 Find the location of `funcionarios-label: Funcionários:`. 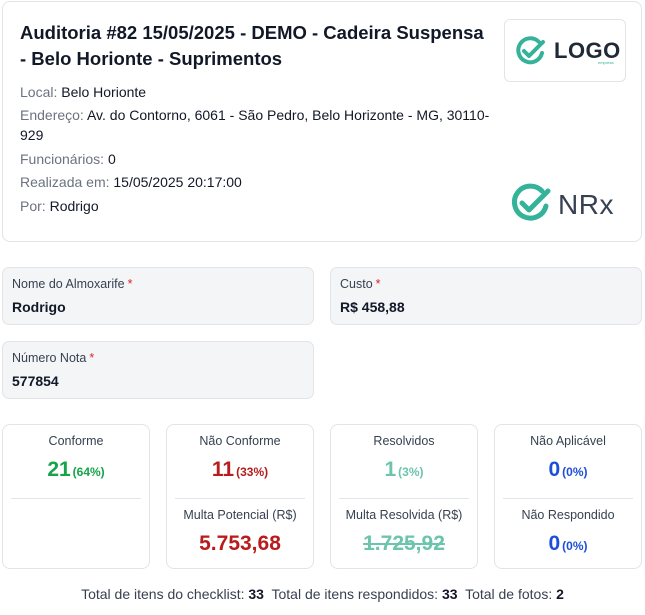

funcionarios-label: Funcionários: is located at coordinates (62, 159).